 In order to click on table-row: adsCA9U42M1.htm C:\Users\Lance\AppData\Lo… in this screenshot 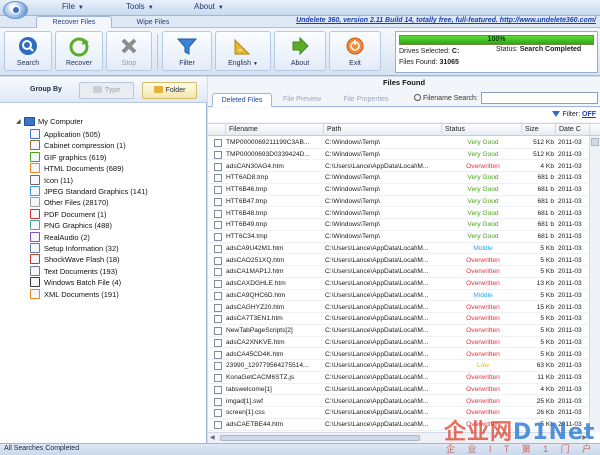, I will do `click(398, 249)`.